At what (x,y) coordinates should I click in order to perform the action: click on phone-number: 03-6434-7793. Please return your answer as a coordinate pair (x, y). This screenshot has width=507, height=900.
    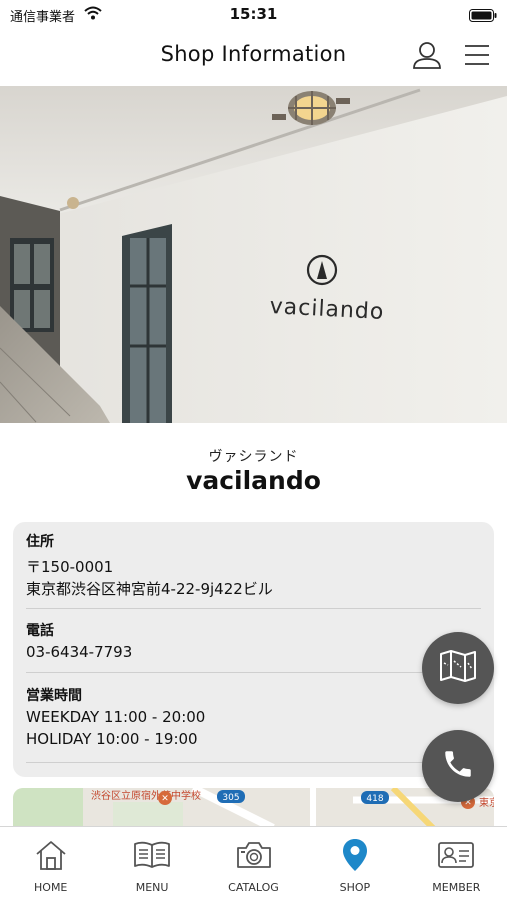
    Looking at the image, I should click on (253, 652).